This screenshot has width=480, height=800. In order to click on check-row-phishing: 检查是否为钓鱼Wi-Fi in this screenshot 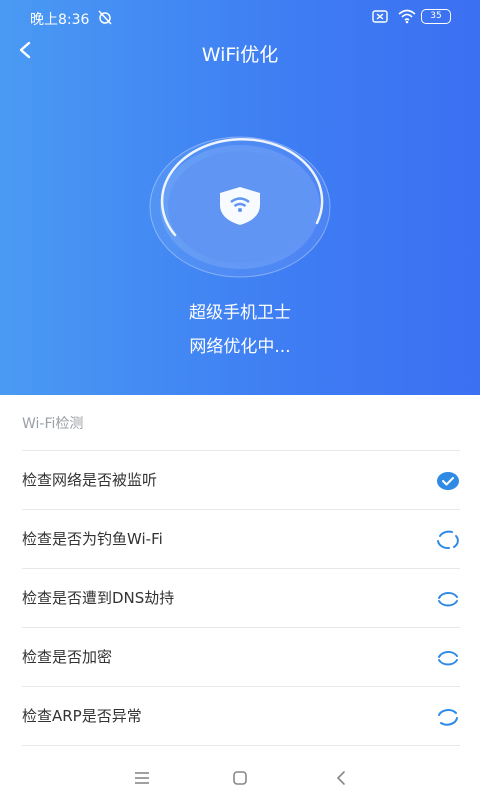, I will do `click(240, 539)`.